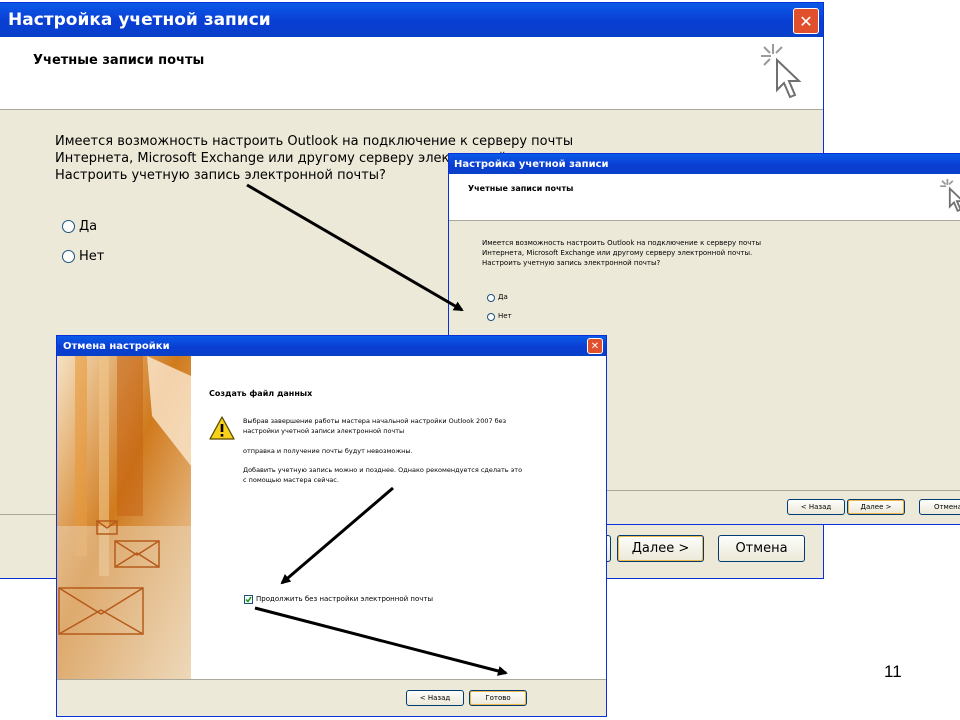 This screenshot has width=960, height=720. What do you see at coordinates (498, 698) in the screenshot?
I see `finish-button: Готово` at bounding box center [498, 698].